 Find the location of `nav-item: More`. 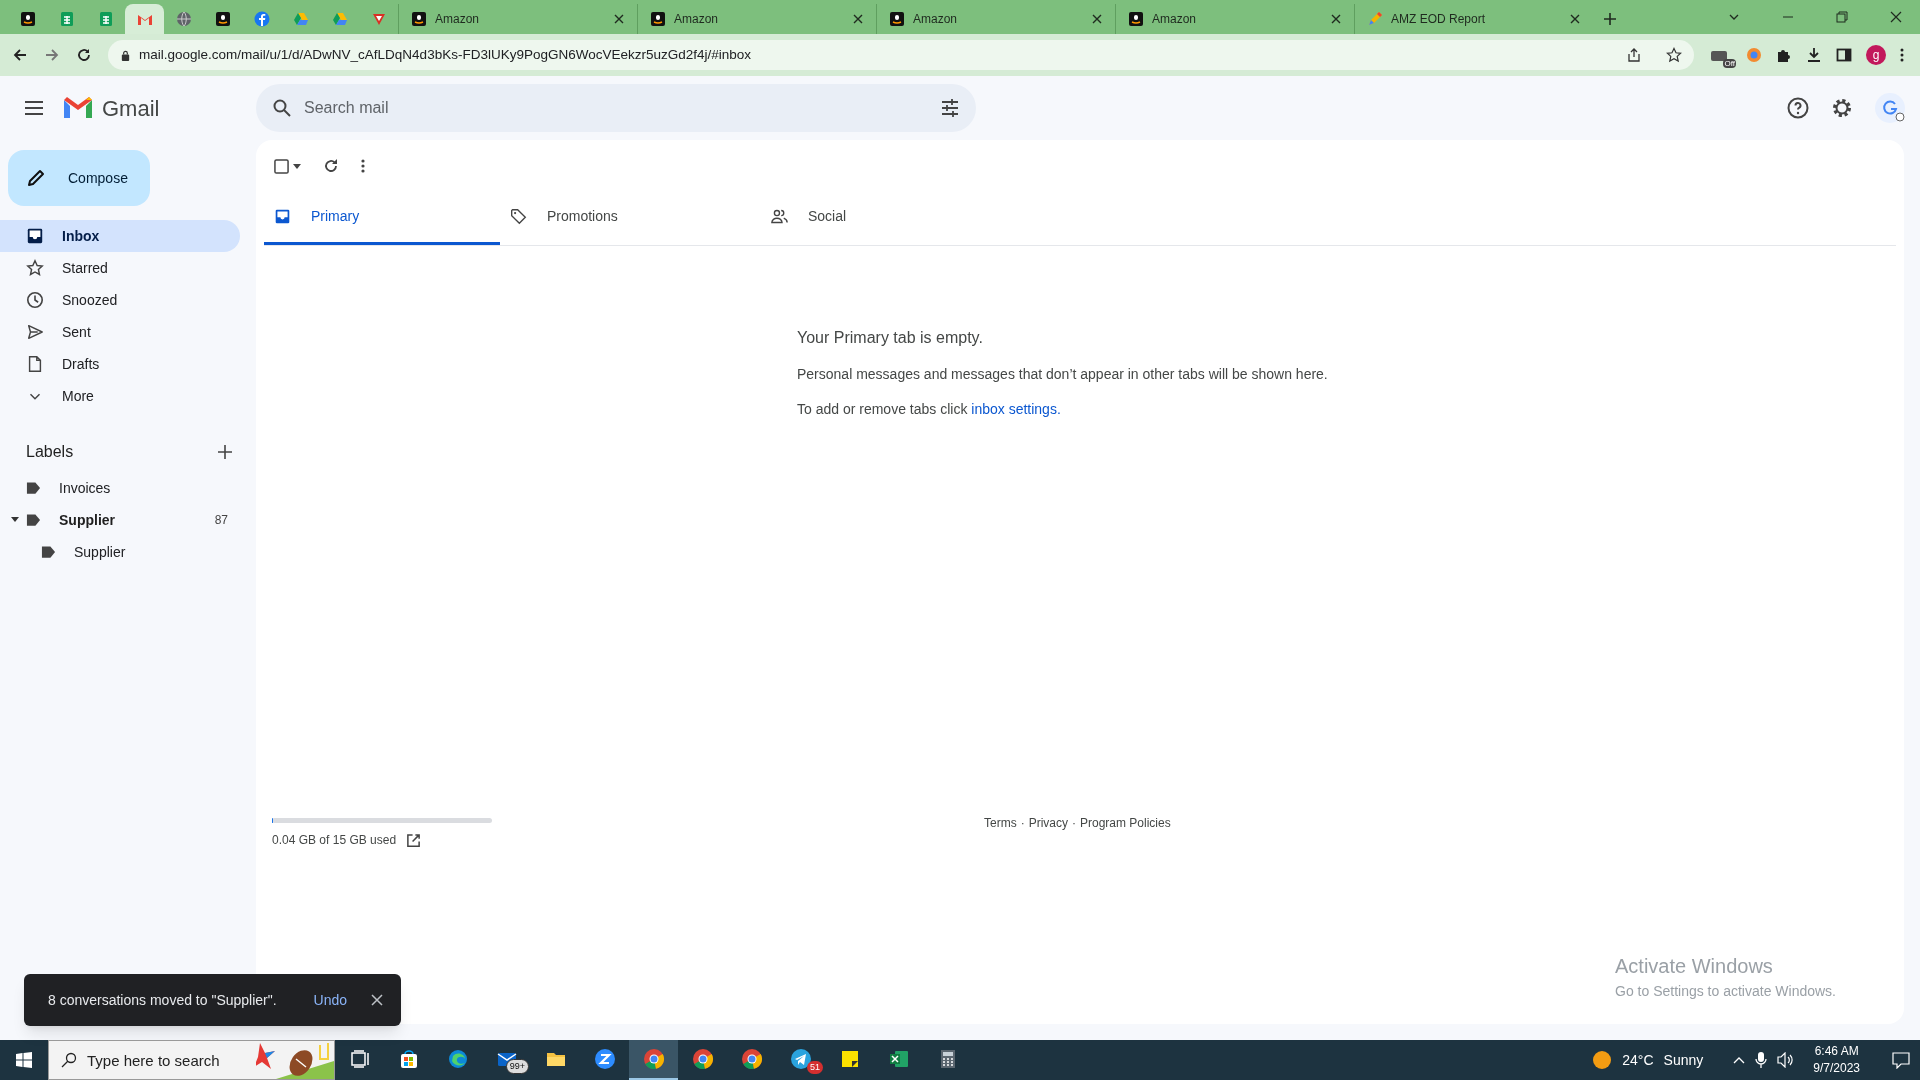

nav-item: More is located at coordinates (120, 396).